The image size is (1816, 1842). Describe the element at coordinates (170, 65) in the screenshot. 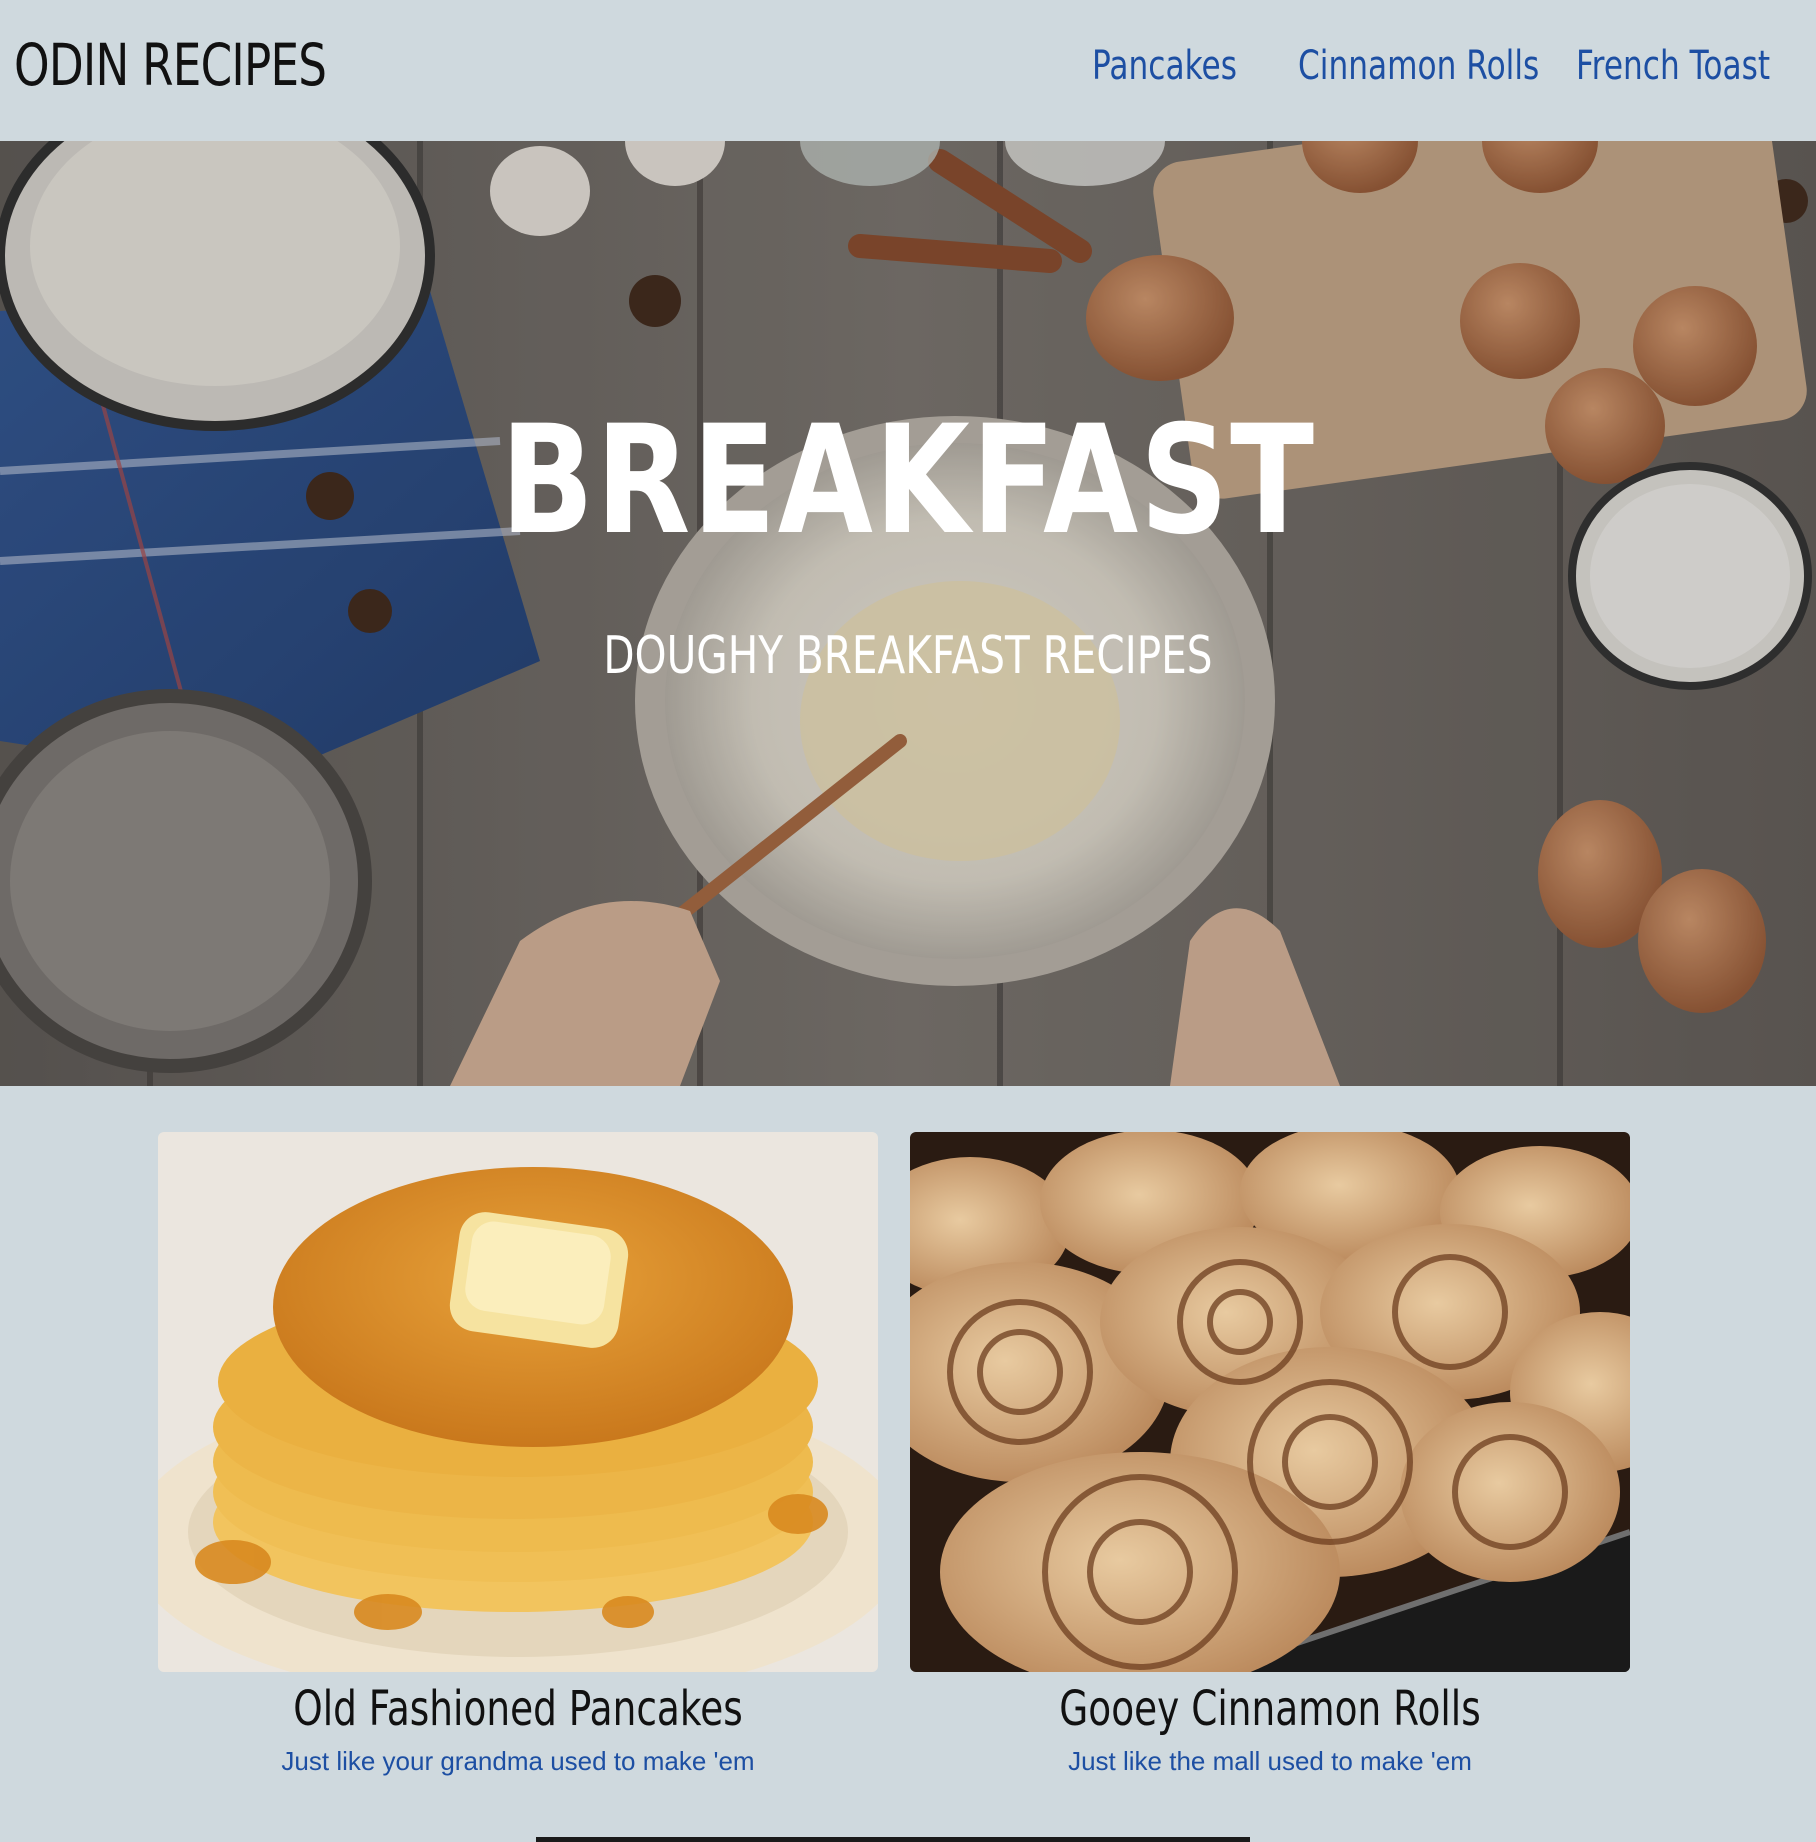

I see `site-logo: ODIN RECIPES` at that location.